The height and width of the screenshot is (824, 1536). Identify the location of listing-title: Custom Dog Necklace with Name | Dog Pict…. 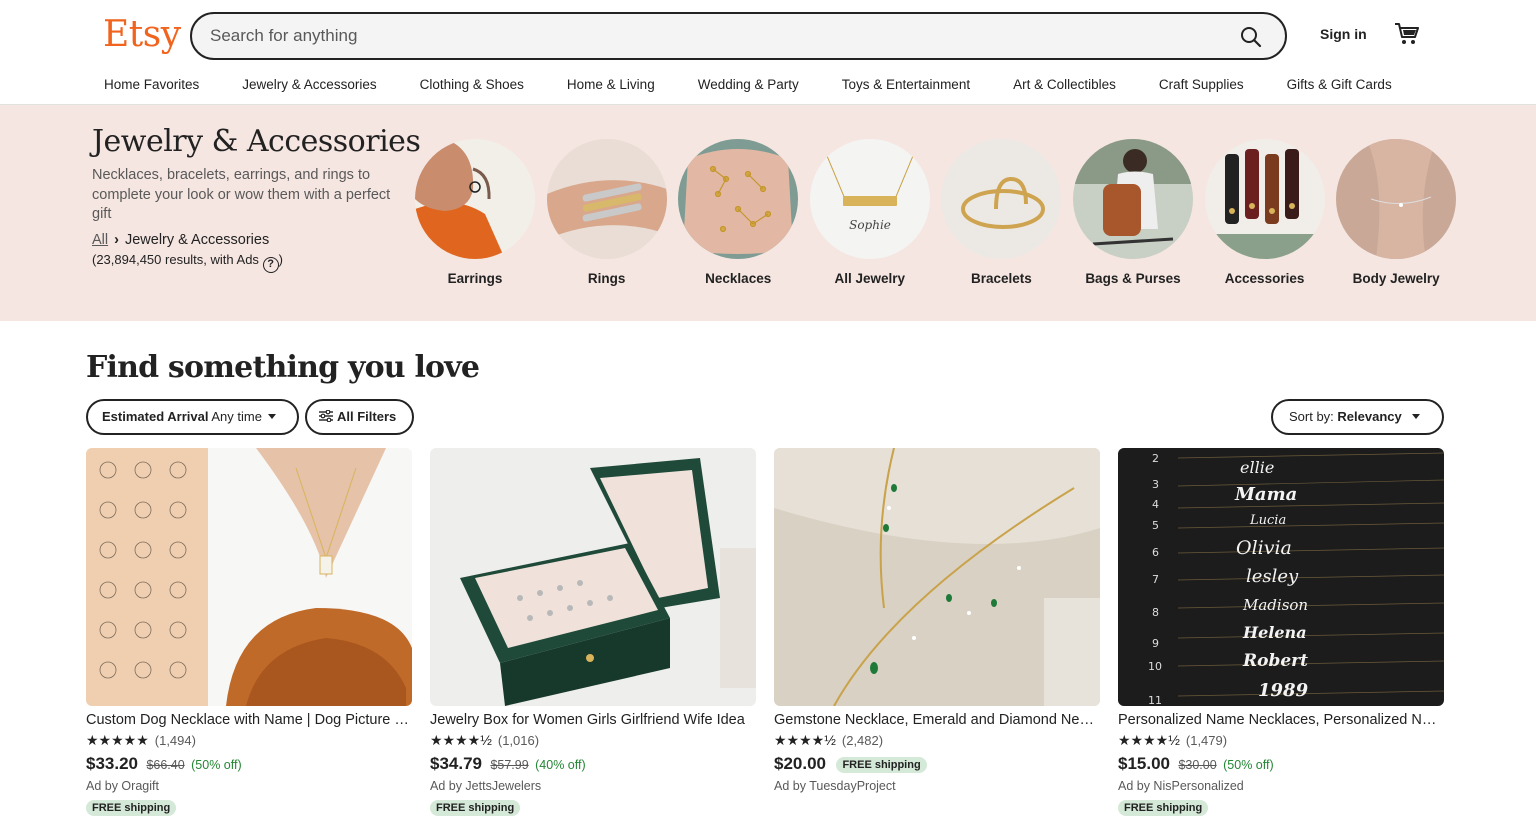
(249, 720).